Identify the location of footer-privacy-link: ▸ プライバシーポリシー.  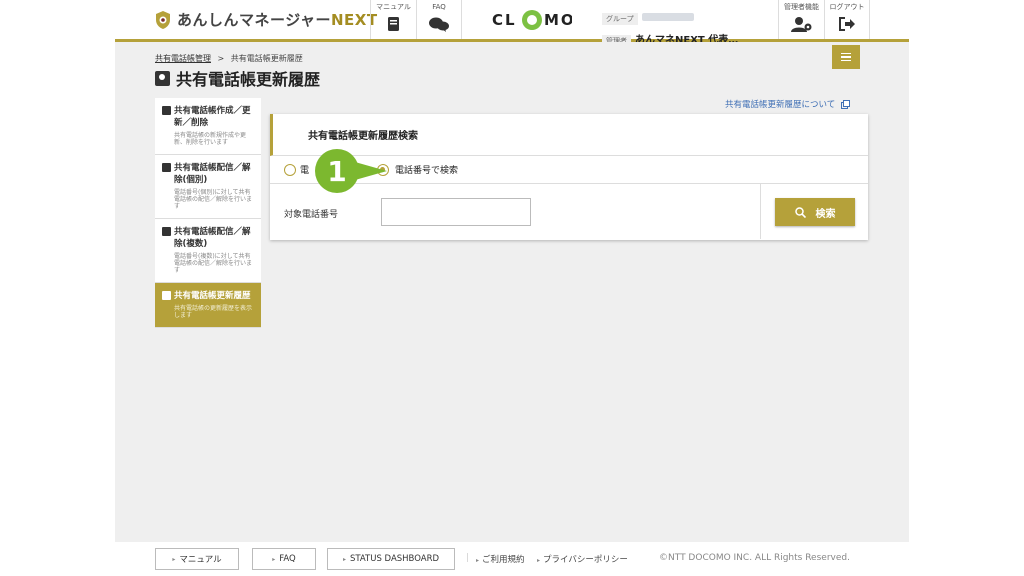
(582, 559).